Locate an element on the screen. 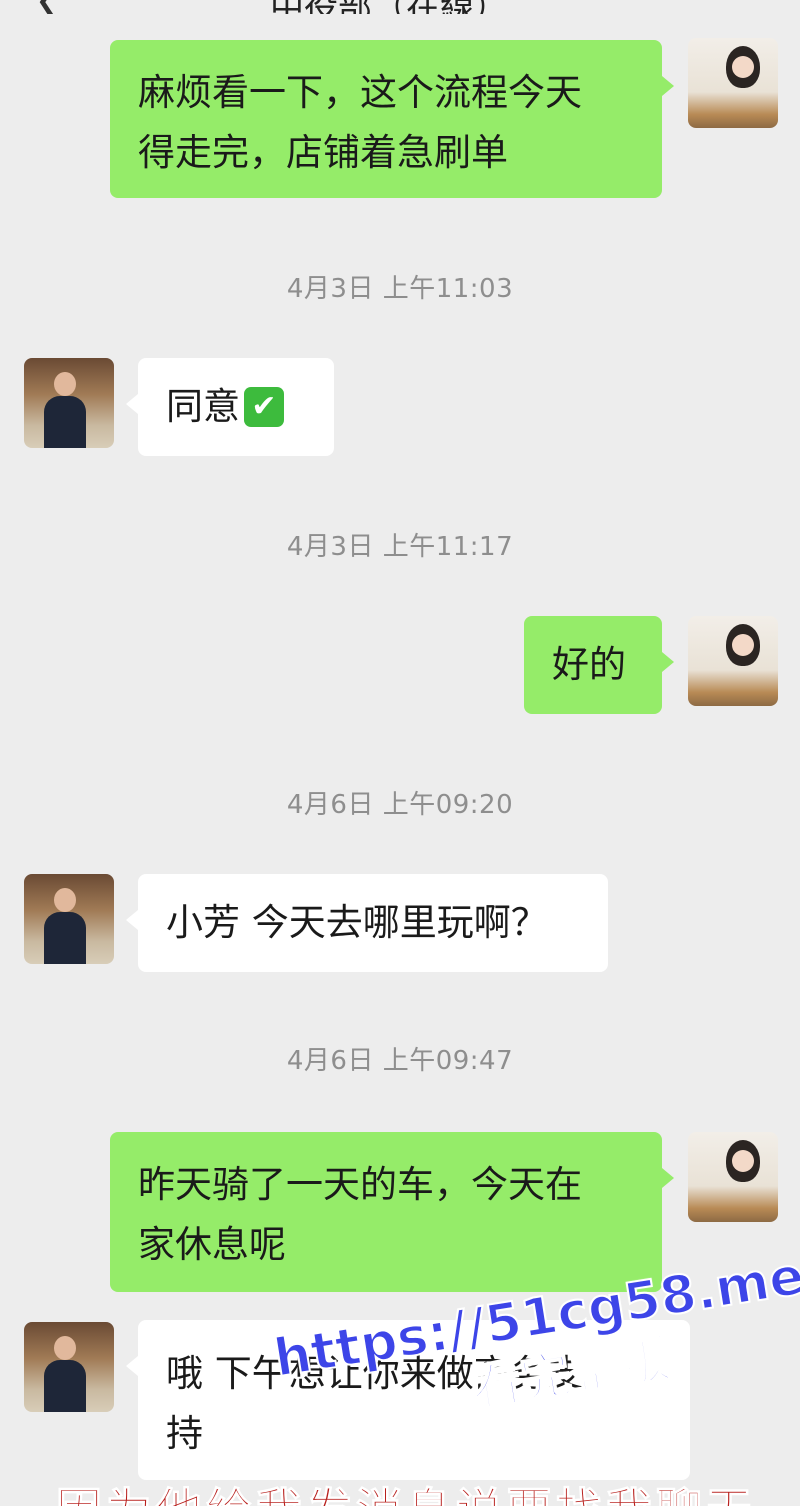  timestamp: 4月3日 上午11:03 is located at coordinates (400, 289).